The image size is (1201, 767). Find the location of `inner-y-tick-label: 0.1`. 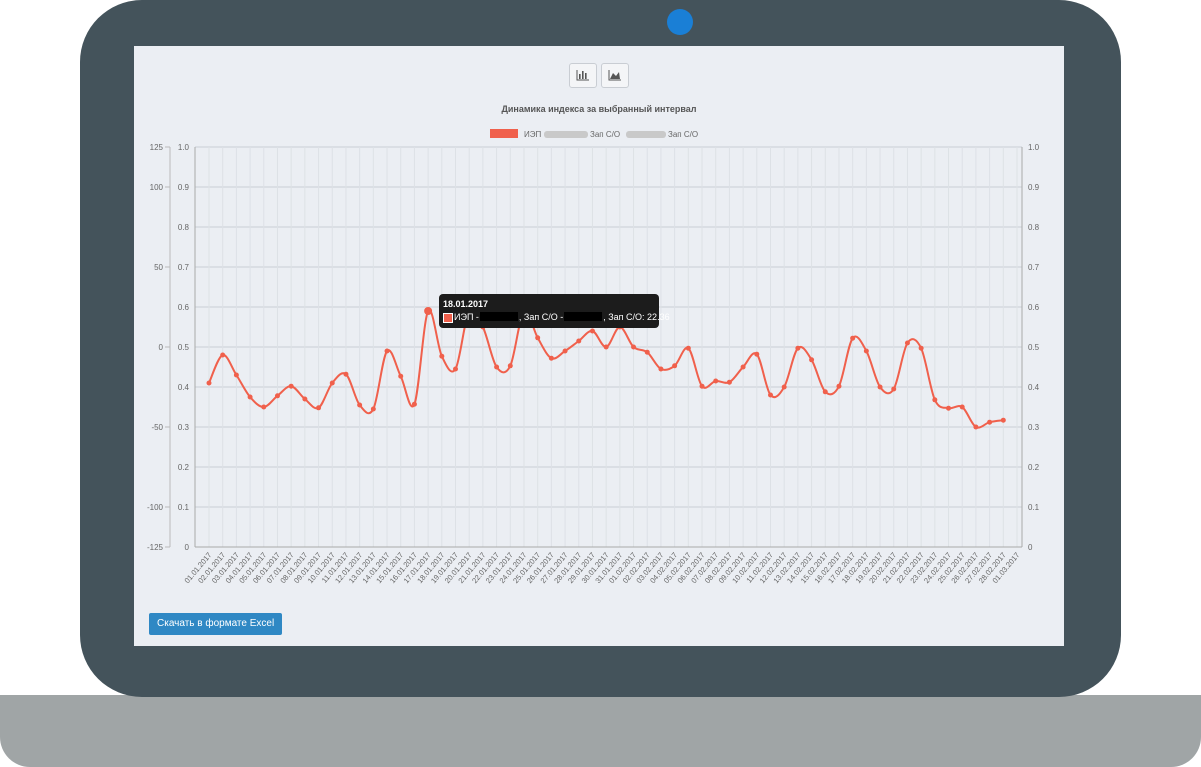

inner-y-tick-label: 0.1 is located at coordinates (184, 507).